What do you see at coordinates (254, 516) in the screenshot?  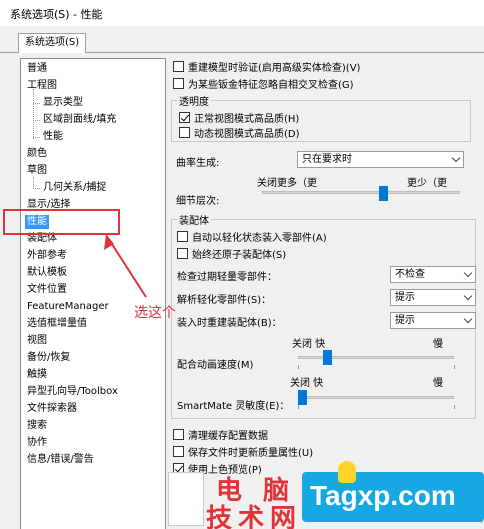 I see `watermark-text-cn-2: 技术网` at bounding box center [254, 516].